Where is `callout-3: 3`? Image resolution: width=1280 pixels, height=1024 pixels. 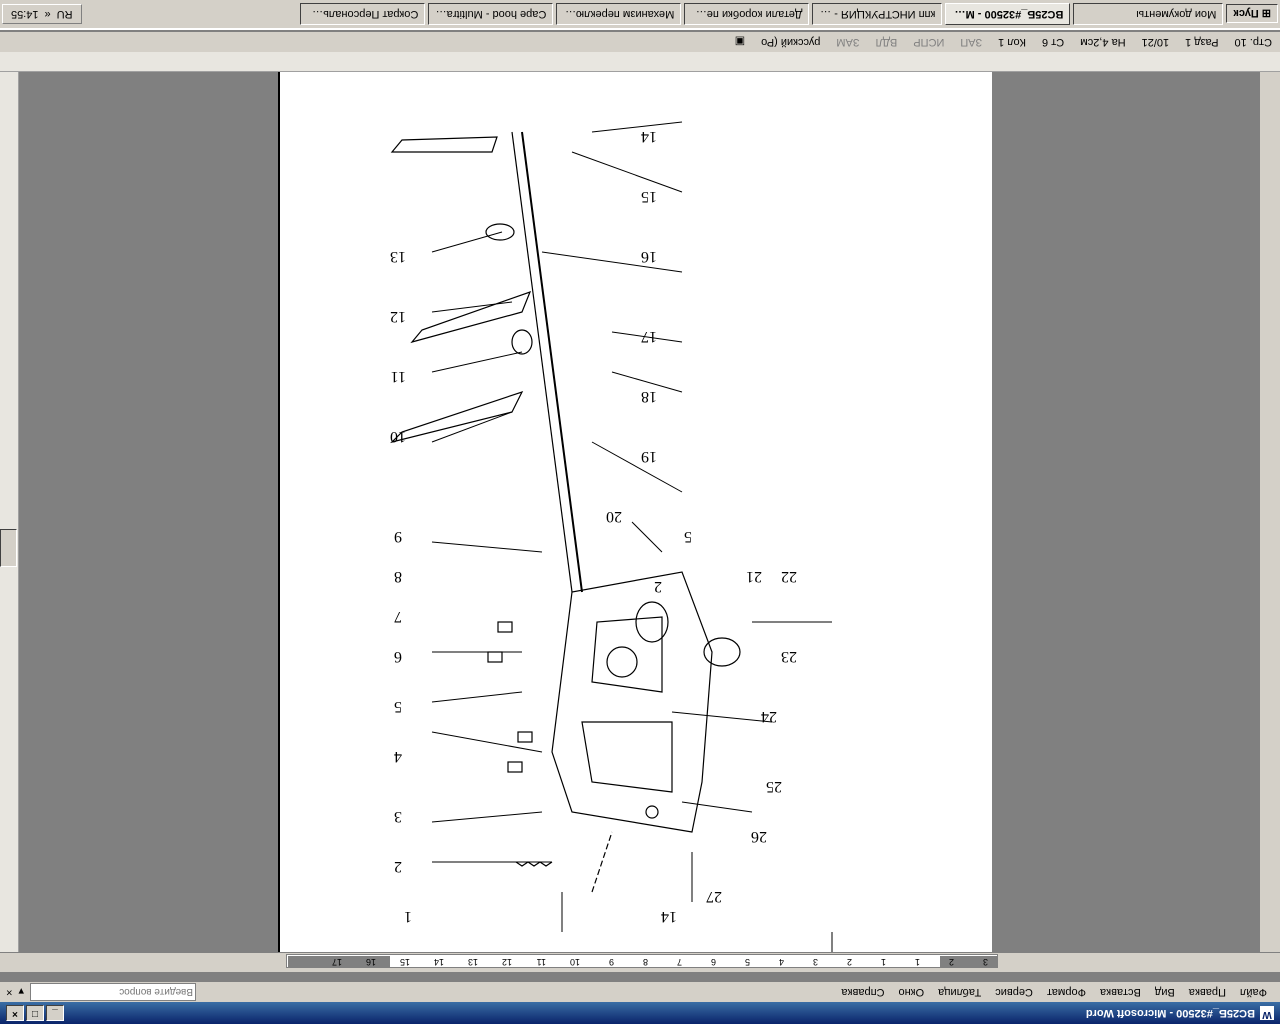
callout-3: 3 is located at coordinates (398, 816).